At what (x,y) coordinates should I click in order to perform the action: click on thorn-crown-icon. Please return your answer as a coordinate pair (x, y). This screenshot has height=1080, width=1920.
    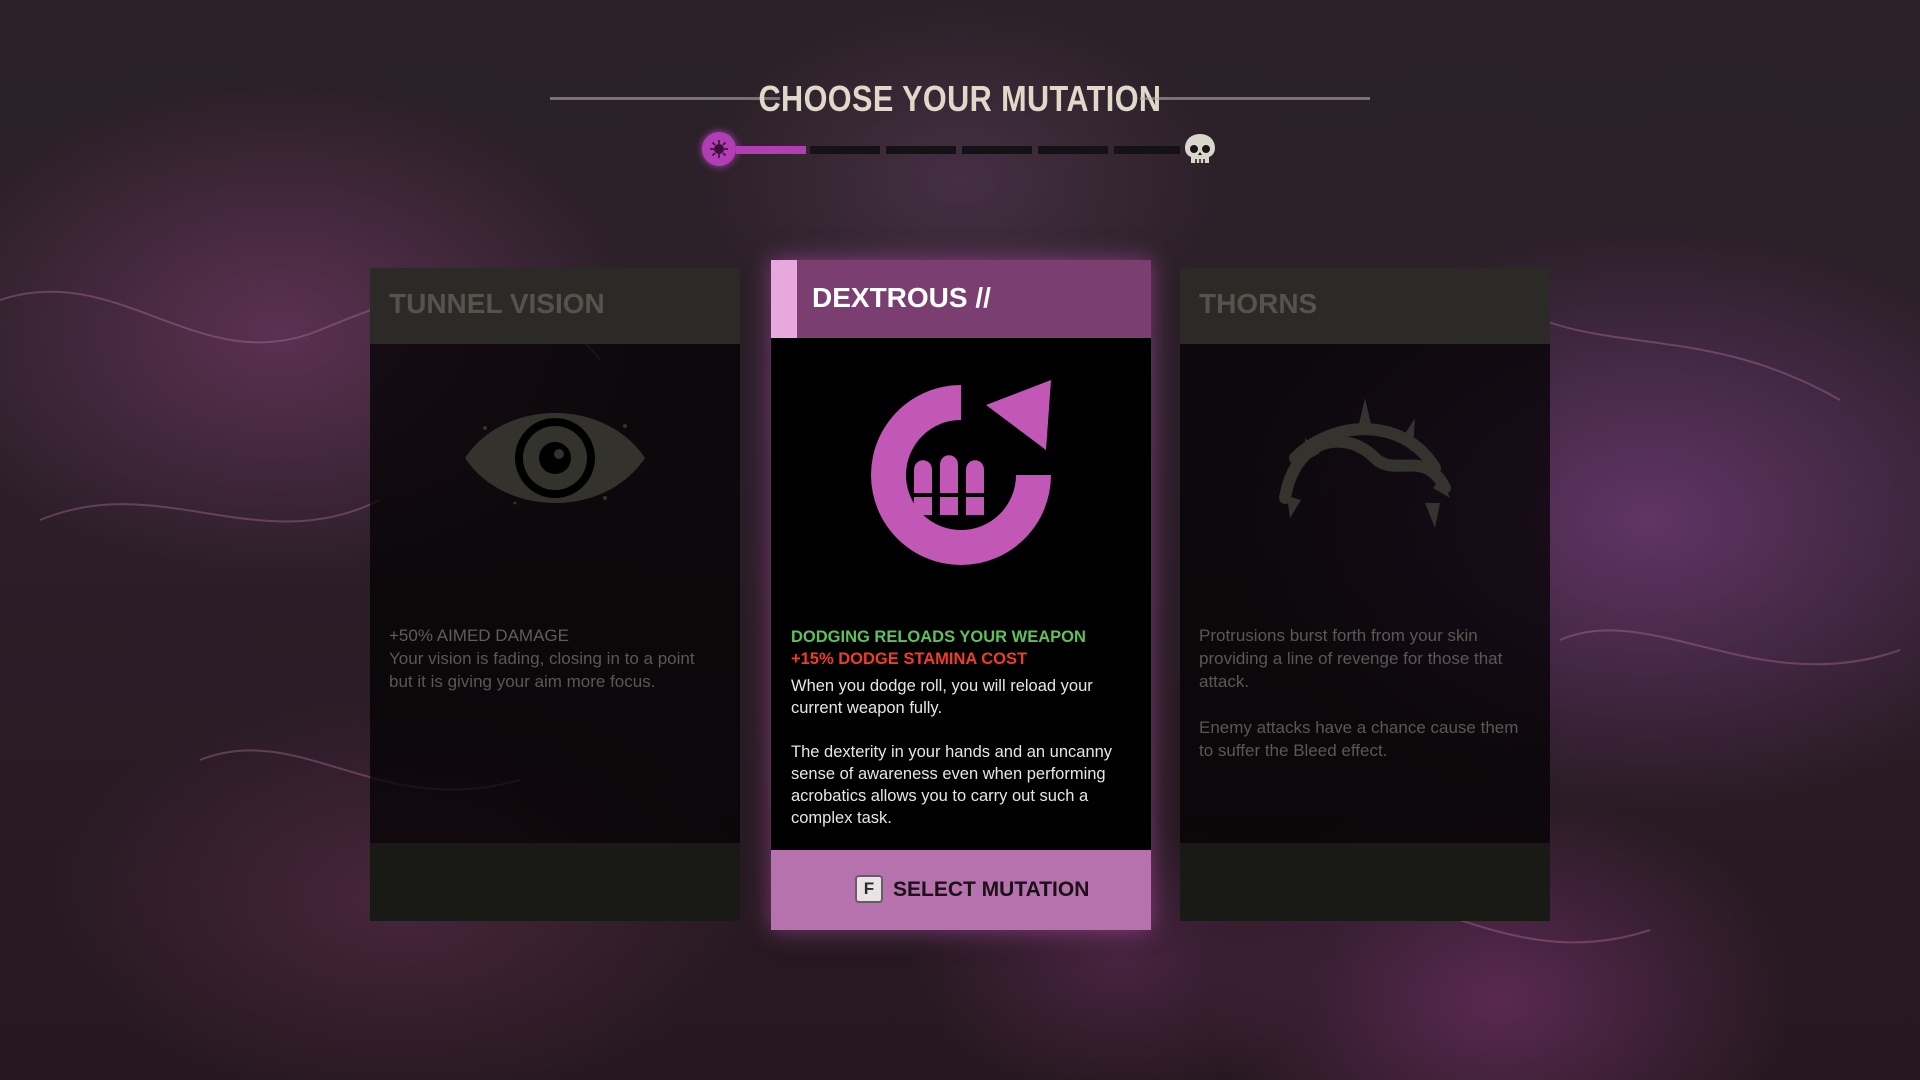
    Looking at the image, I should click on (1365, 463).